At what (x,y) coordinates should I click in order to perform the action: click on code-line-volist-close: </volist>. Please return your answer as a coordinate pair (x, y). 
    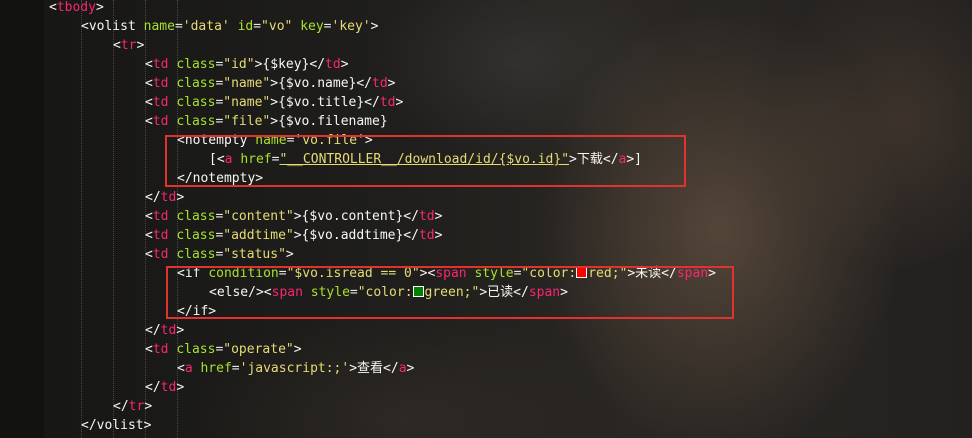
    Looking at the image, I should click on (116, 425).